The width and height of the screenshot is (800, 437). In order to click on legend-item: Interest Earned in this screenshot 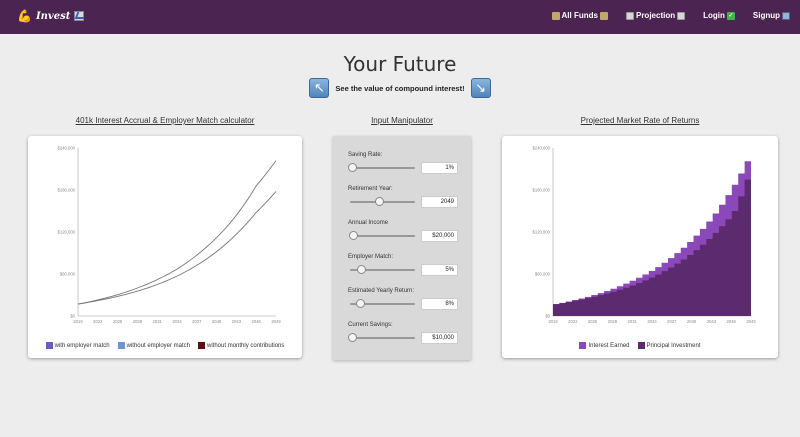, I will do `click(604, 345)`.